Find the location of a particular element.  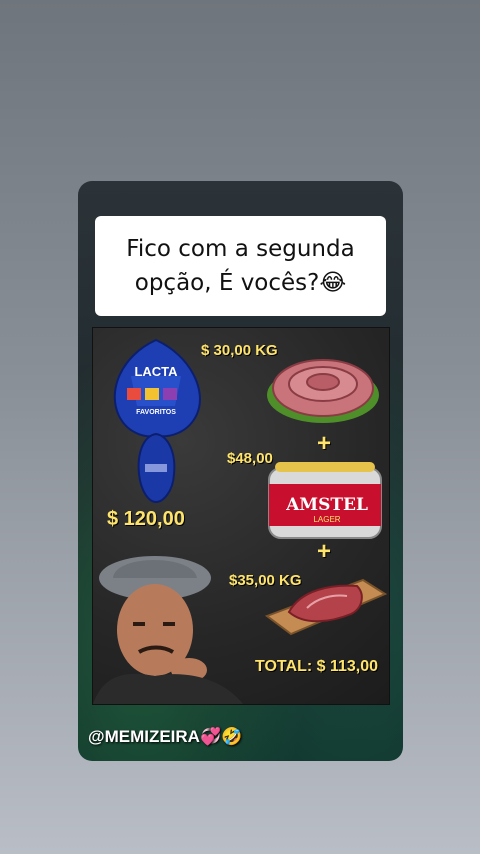

watermark-username: @MEMIZEIRA💞🤣 is located at coordinates (165, 736).